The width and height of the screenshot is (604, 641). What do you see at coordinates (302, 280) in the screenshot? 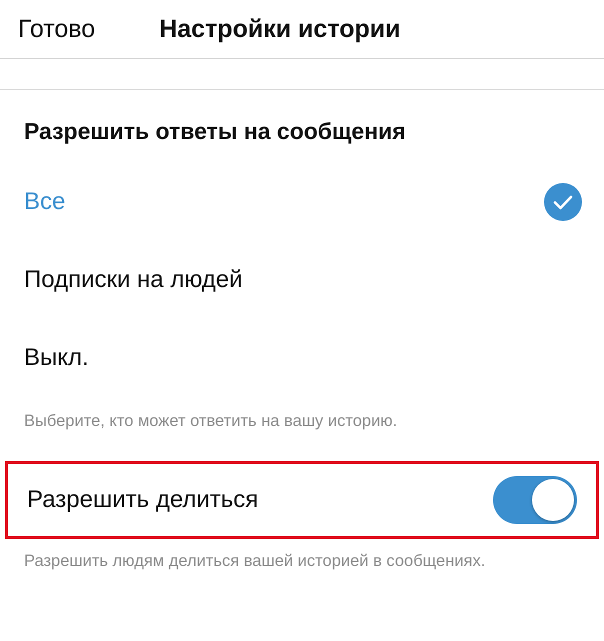
I see `reply-option: Подписки на людей` at bounding box center [302, 280].